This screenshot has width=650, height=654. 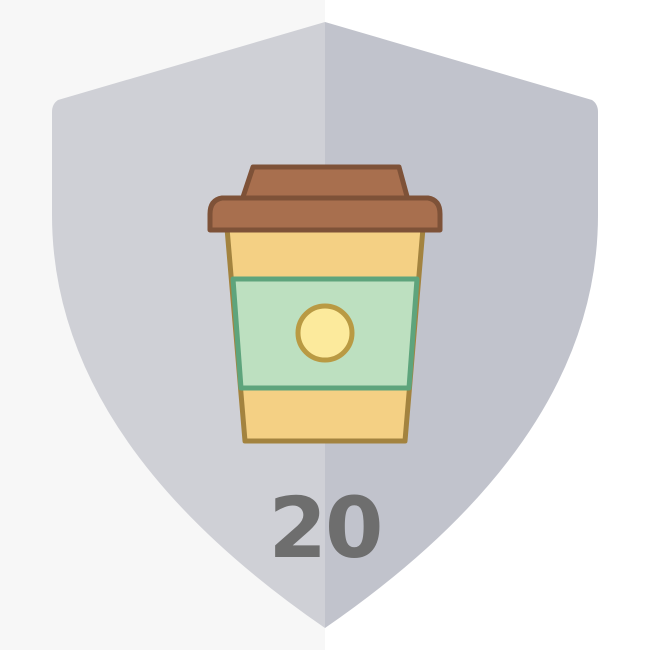 What do you see at coordinates (325, 183) in the screenshot?
I see `cup-lid-top` at bounding box center [325, 183].